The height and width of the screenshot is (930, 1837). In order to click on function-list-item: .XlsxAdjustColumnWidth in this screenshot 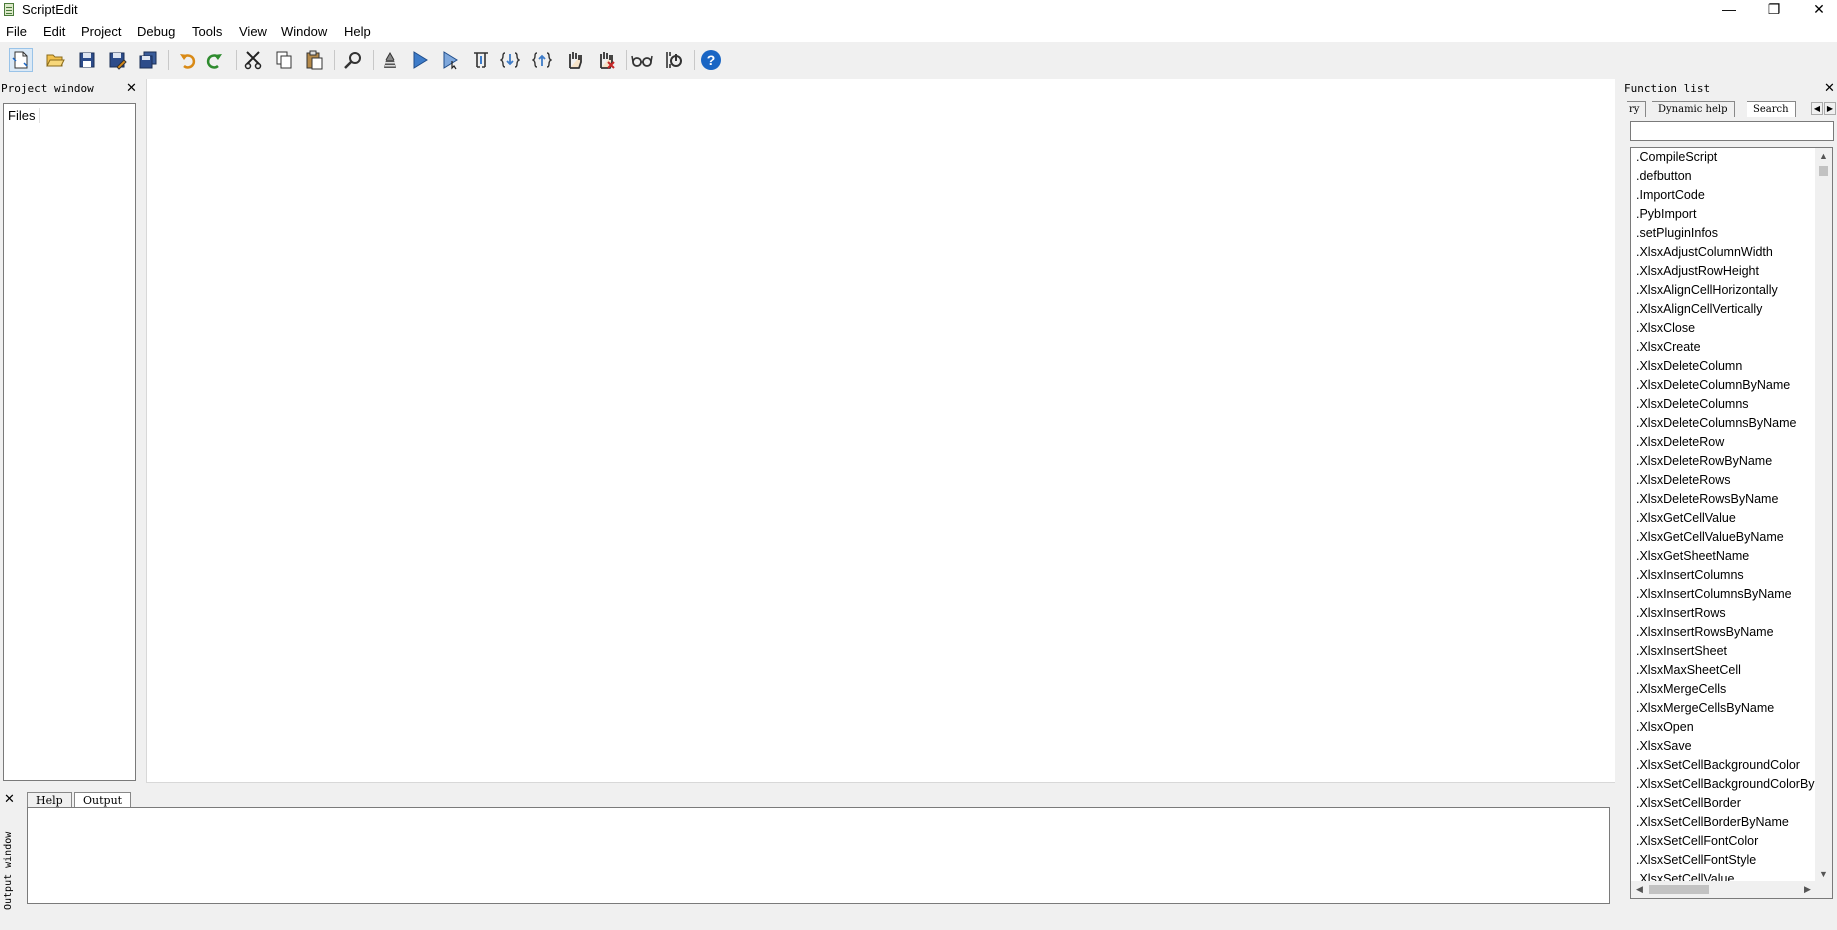, I will do `click(1723, 252)`.